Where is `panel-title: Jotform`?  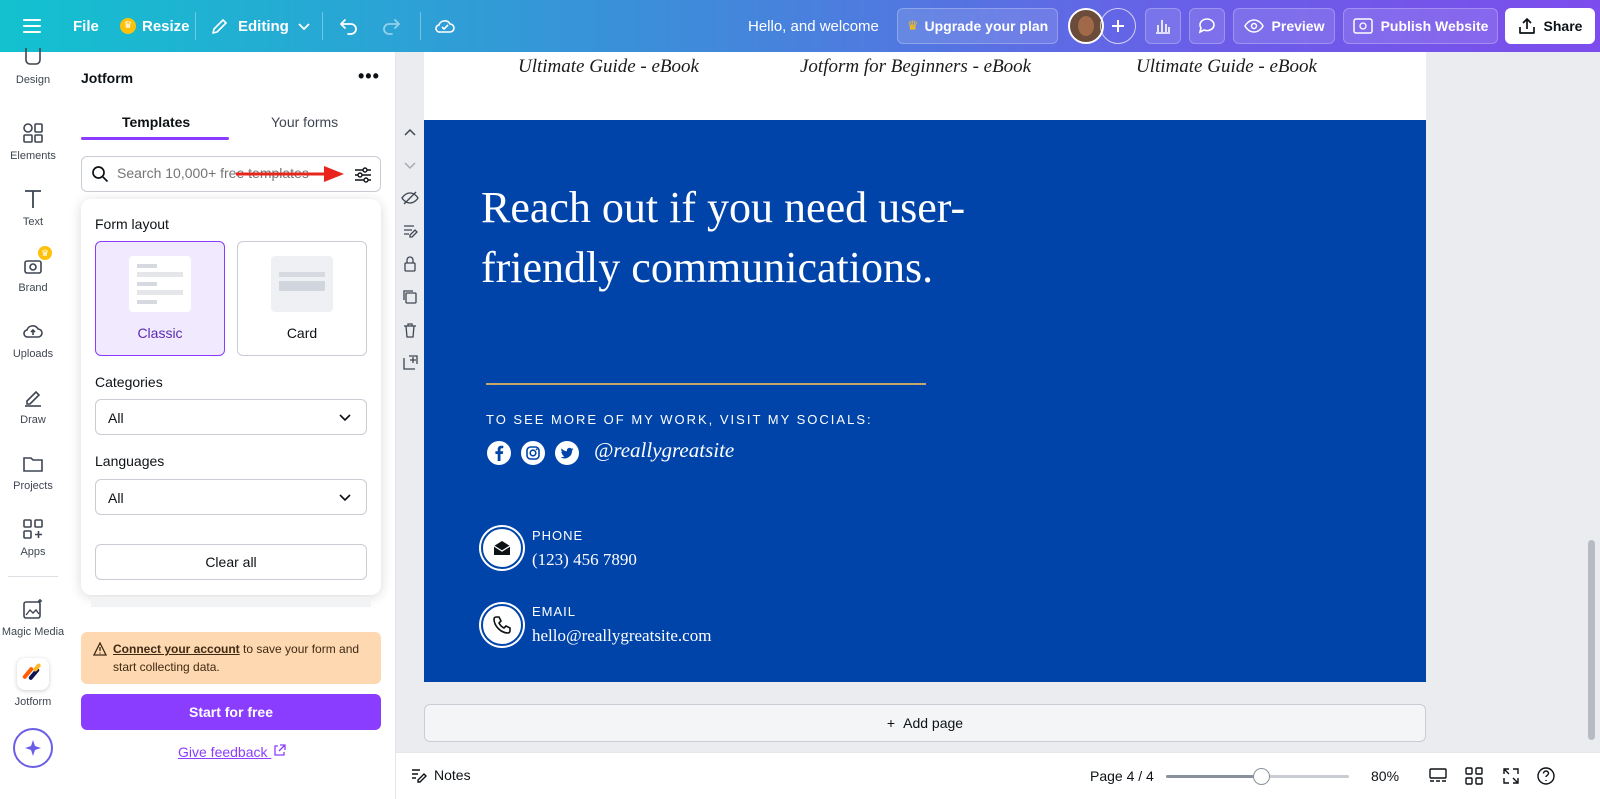 panel-title: Jotform is located at coordinates (107, 78).